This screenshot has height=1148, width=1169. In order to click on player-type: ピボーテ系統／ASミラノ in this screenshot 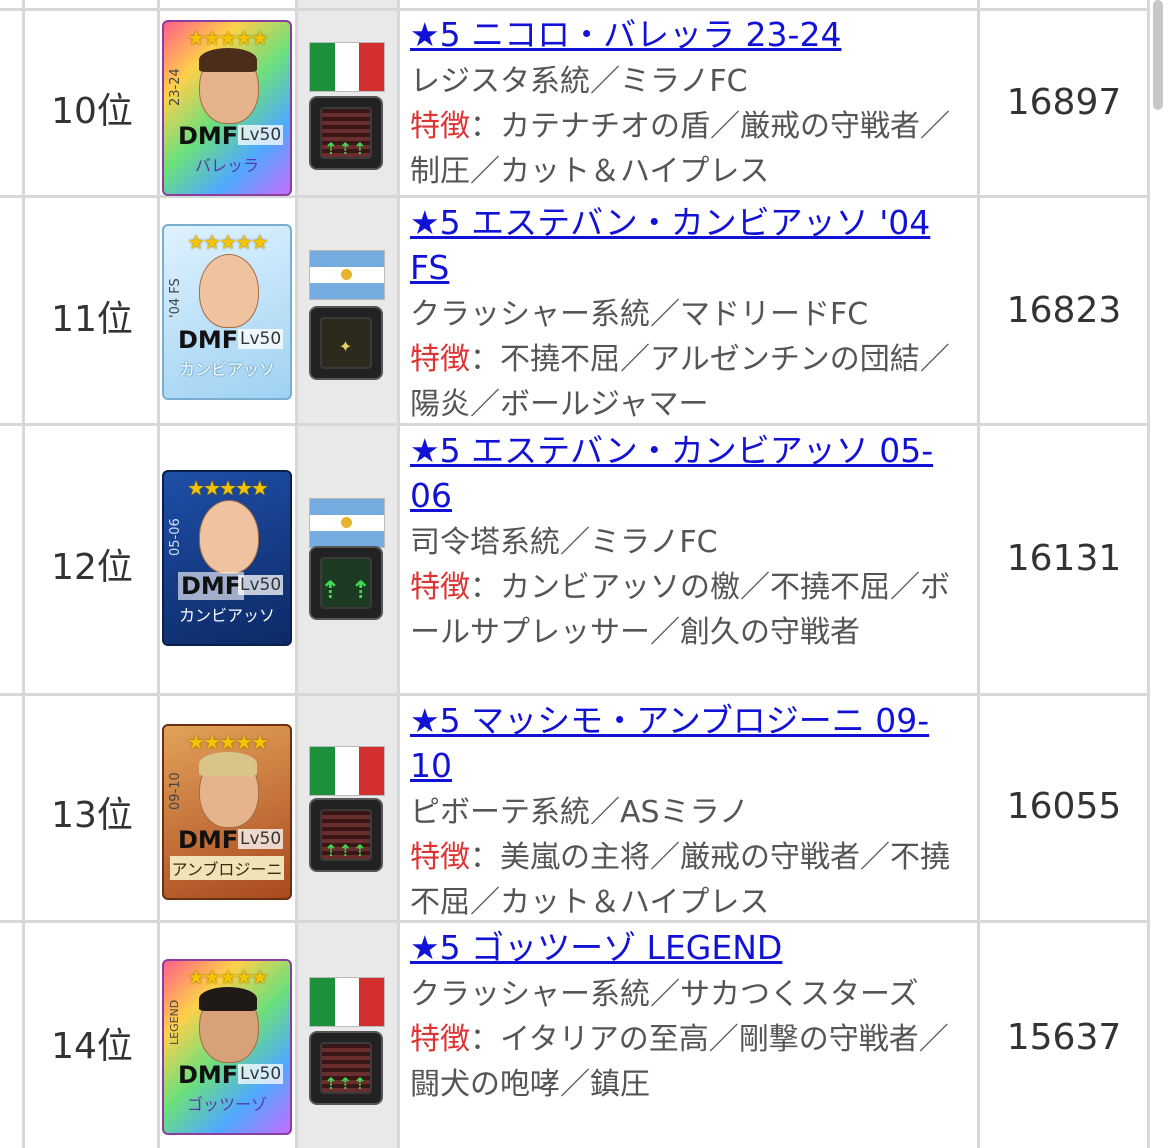, I will do `click(579, 812)`.